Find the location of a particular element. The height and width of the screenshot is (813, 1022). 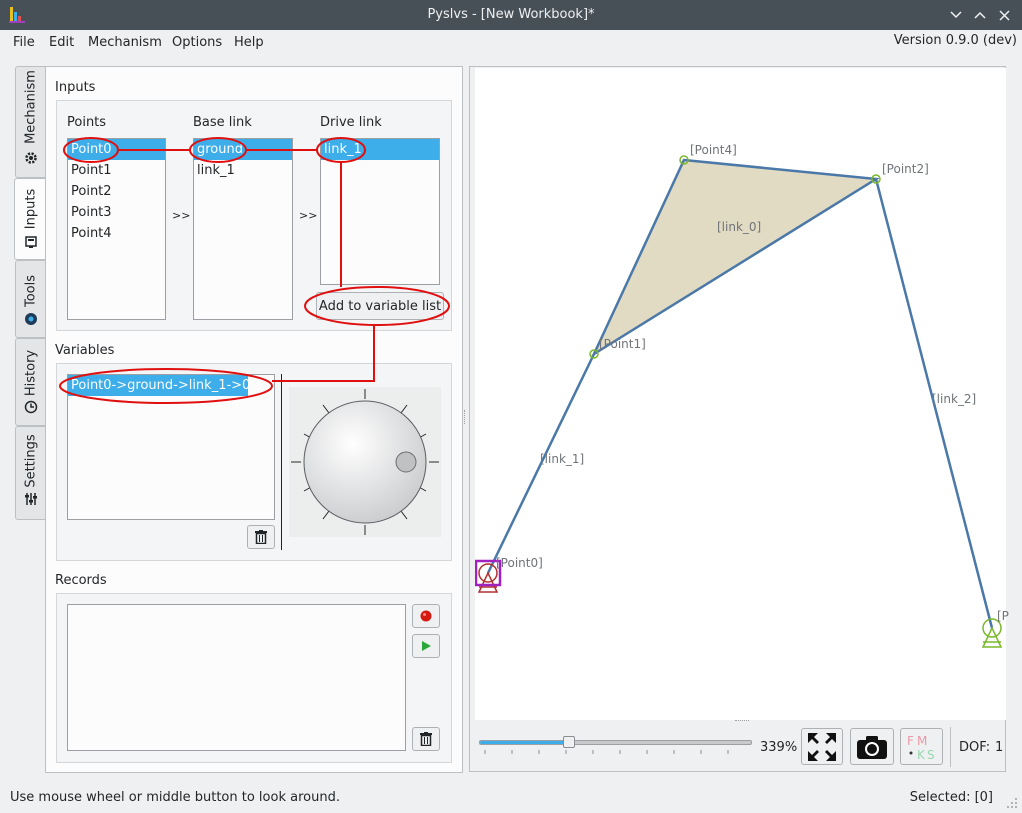

menu-edit: Edit is located at coordinates (61, 42).